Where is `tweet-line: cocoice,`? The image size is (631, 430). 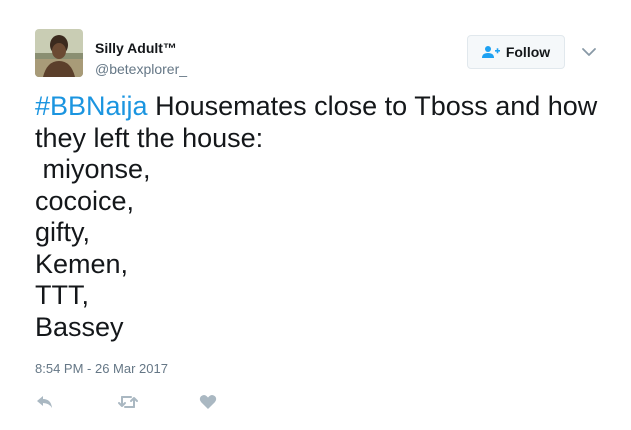
tweet-line: cocoice, is located at coordinates (85, 200).